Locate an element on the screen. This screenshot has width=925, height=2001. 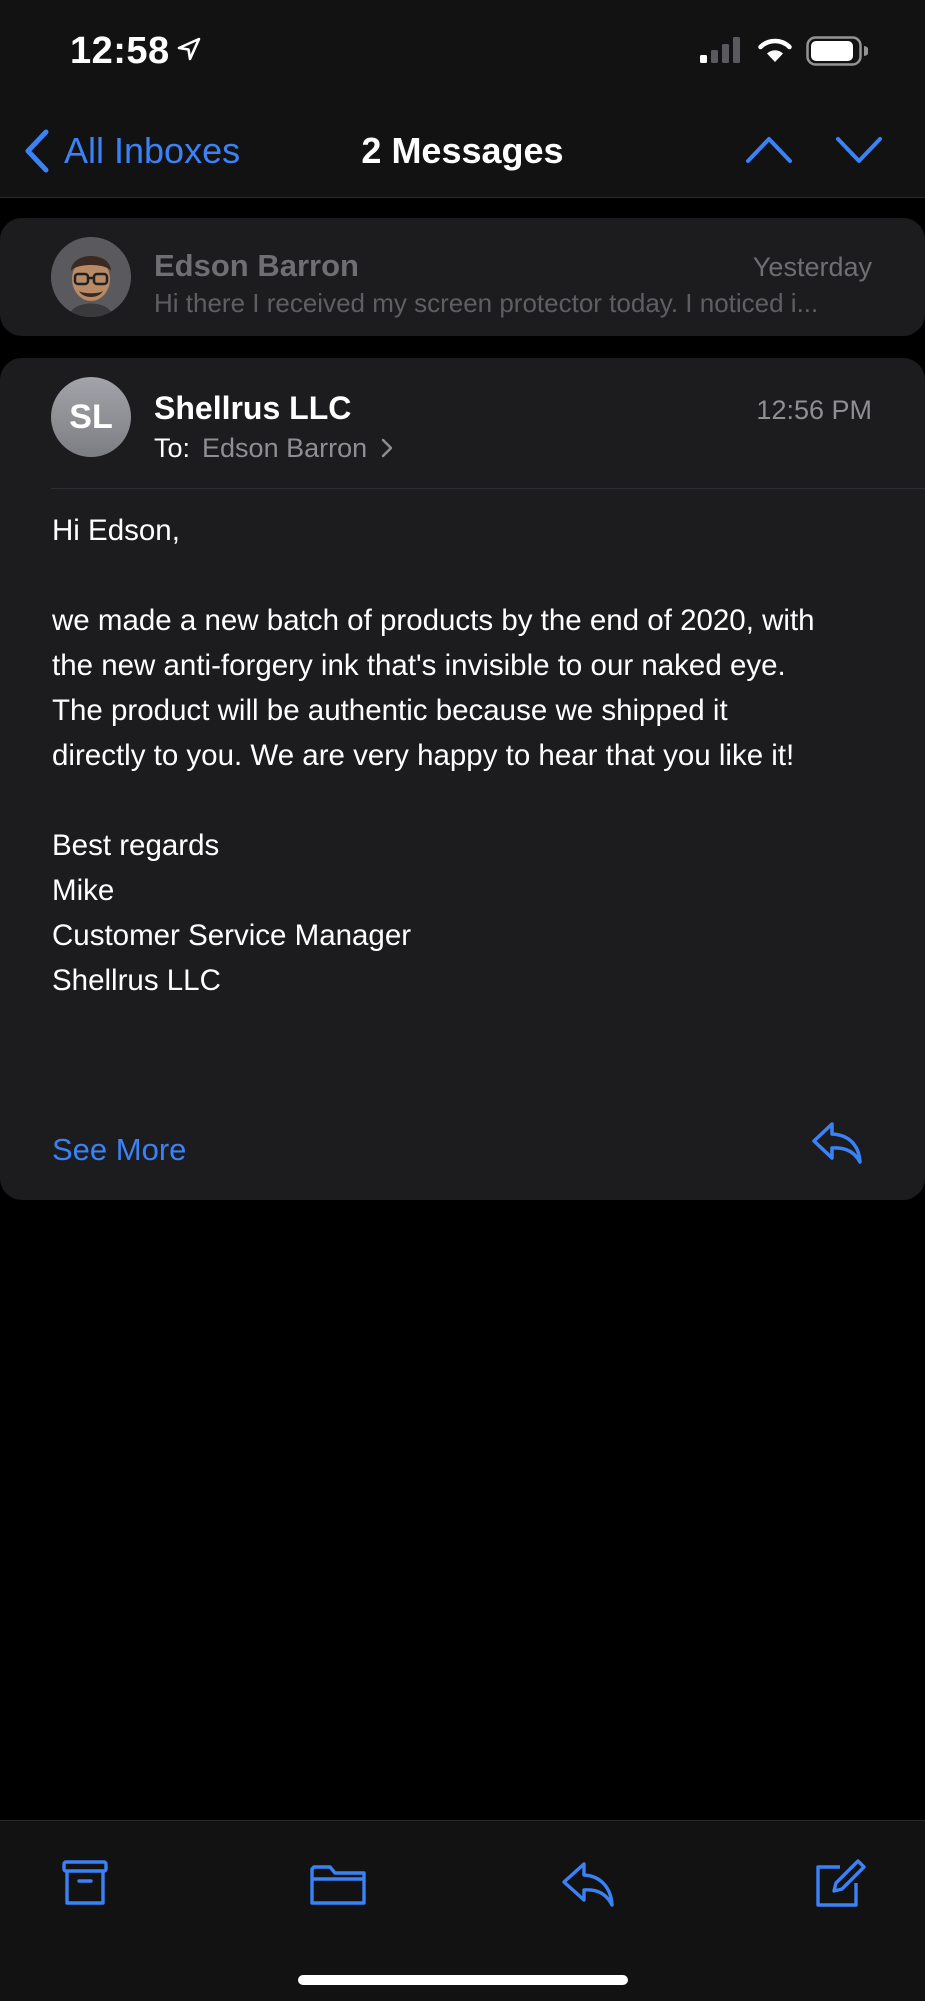
avatar is located at coordinates (91, 277).